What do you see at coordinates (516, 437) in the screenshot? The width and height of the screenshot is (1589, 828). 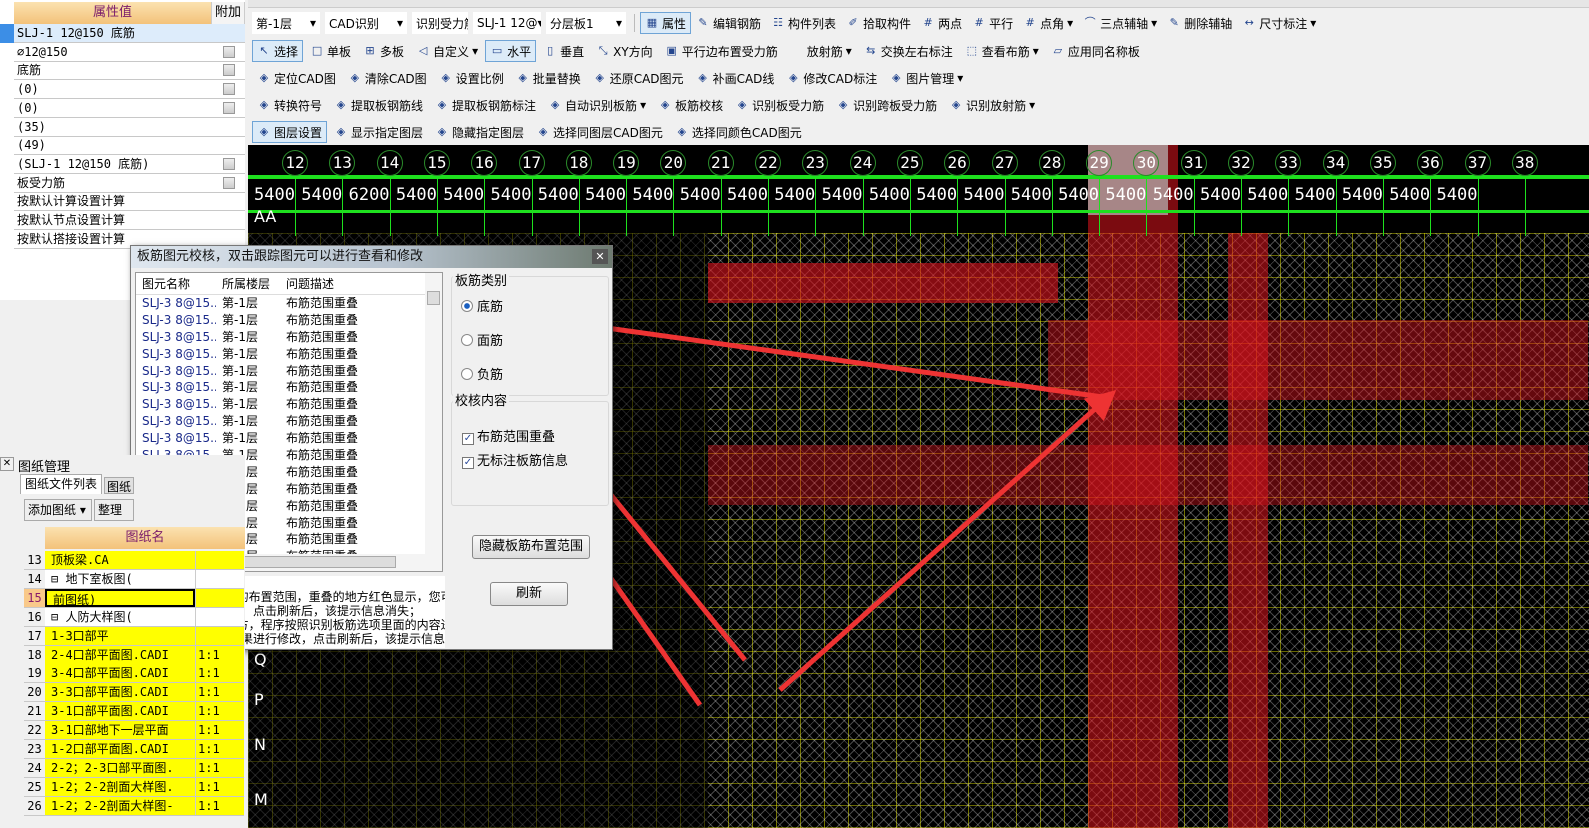 I see `check-label: 布筋范围重叠` at bounding box center [516, 437].